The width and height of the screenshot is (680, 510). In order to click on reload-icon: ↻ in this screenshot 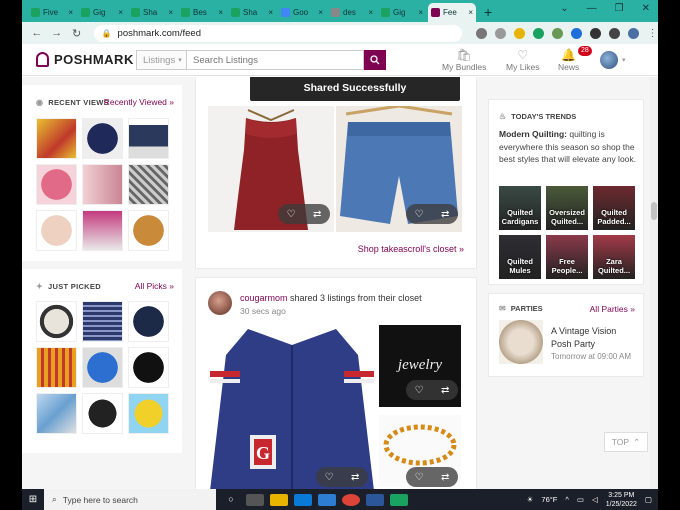, I will do `click(77, 33)`.